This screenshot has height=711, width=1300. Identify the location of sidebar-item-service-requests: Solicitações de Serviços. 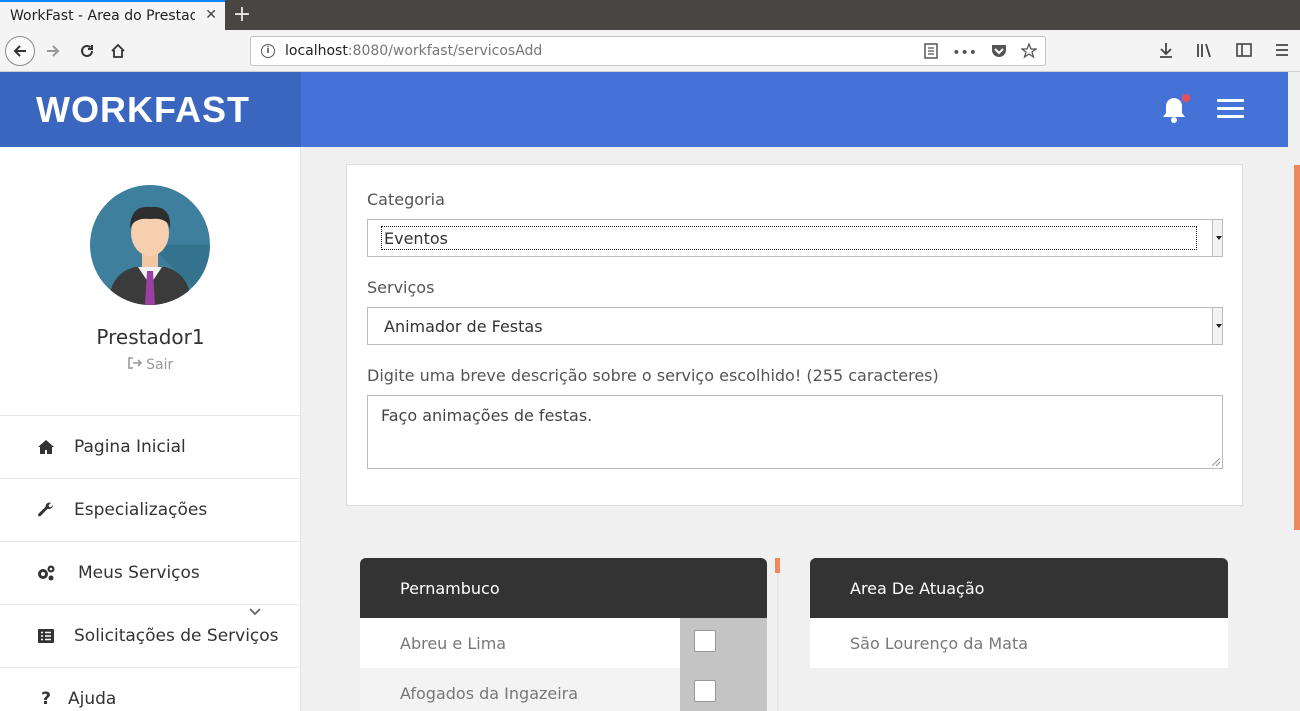
(150, 635).